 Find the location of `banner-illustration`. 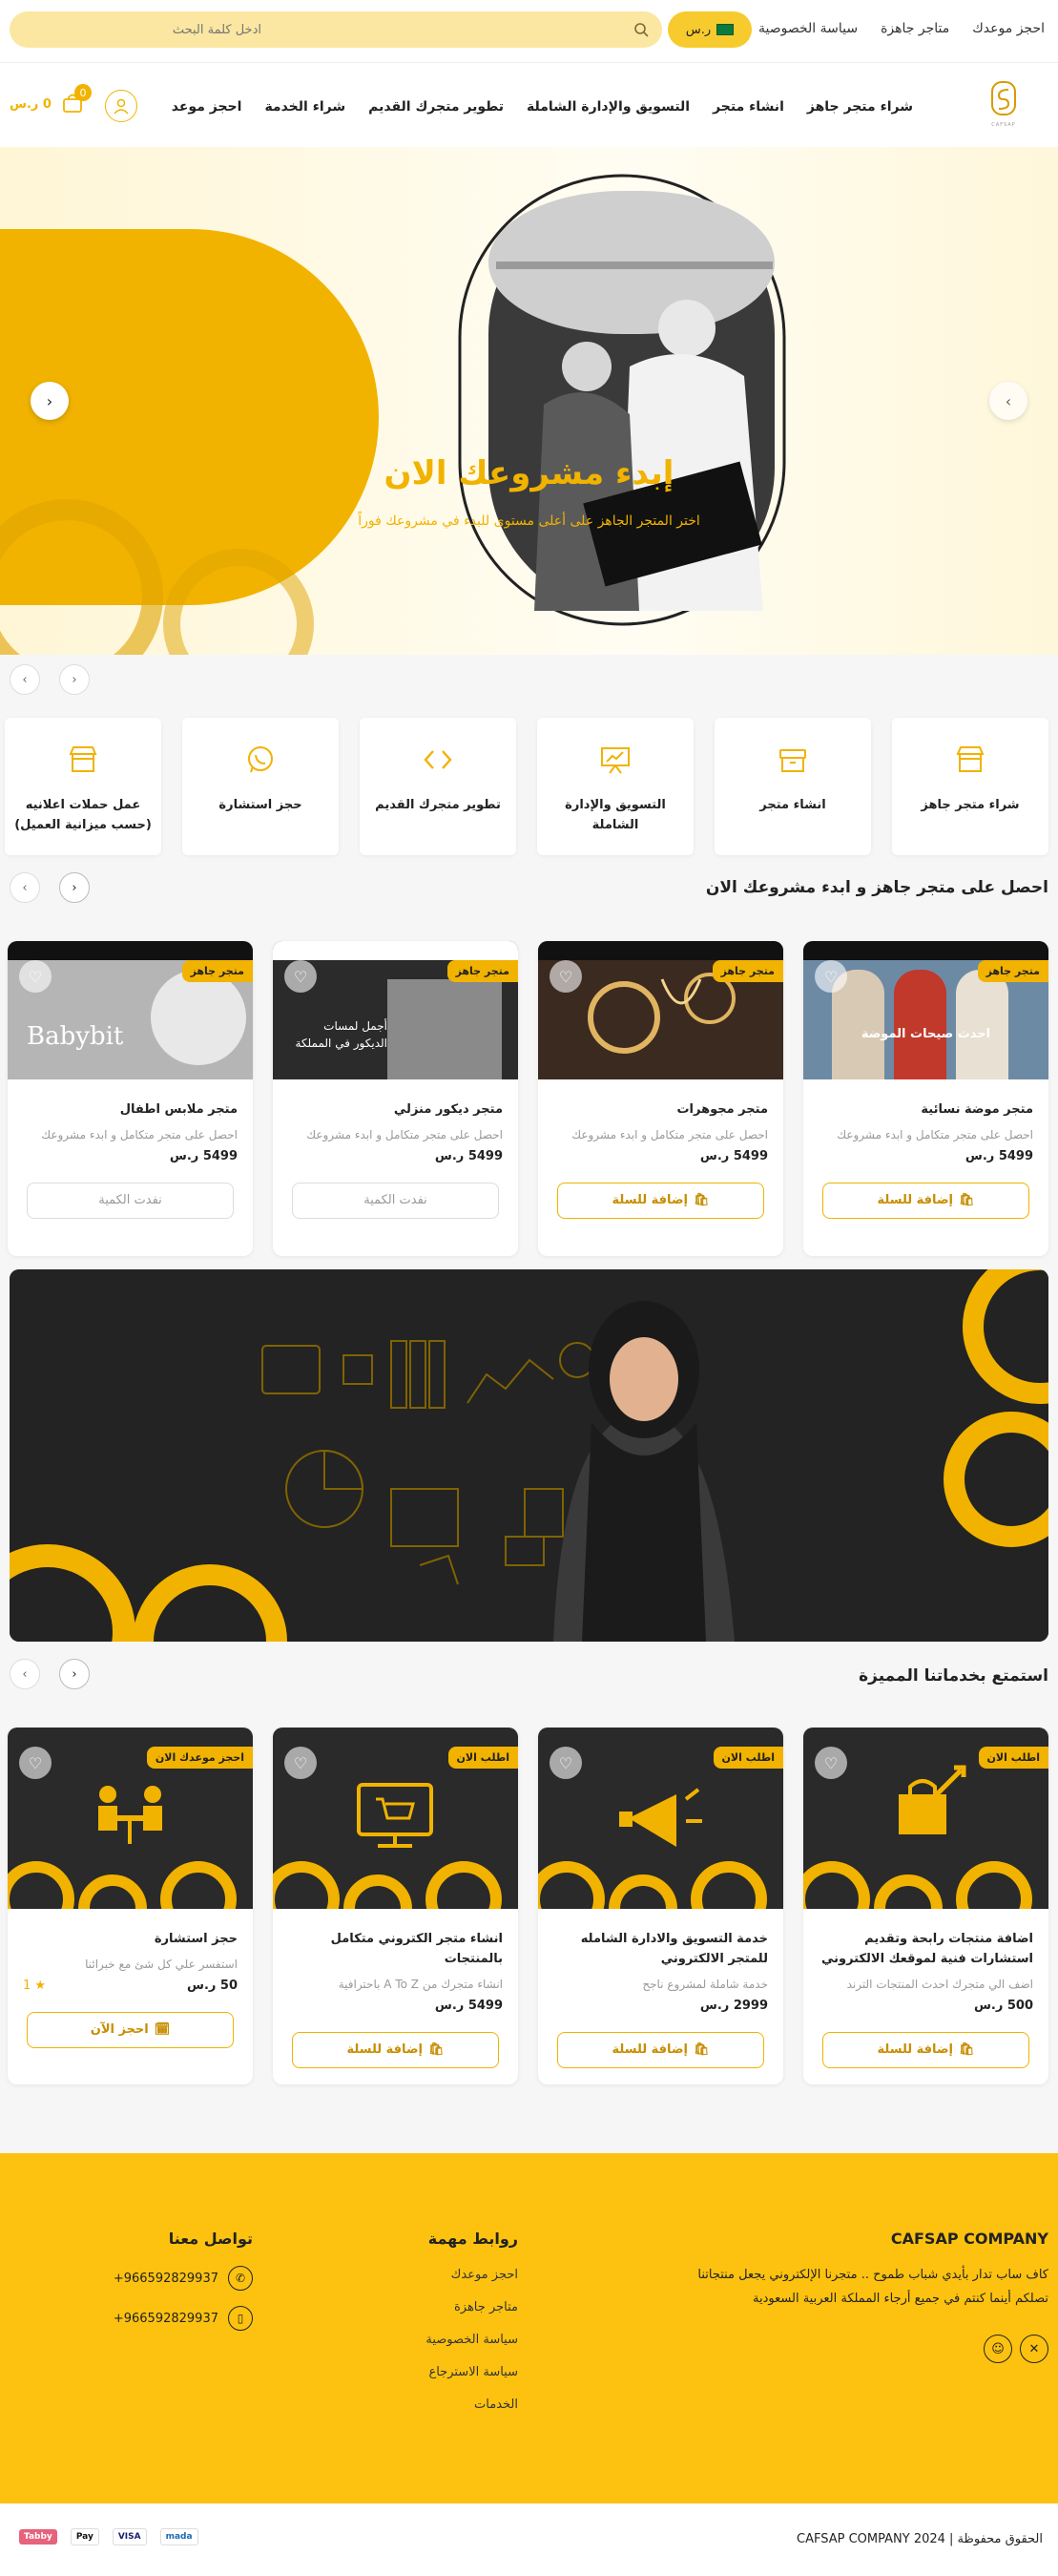

banner-illustration is located at coordinates (529, 1455).